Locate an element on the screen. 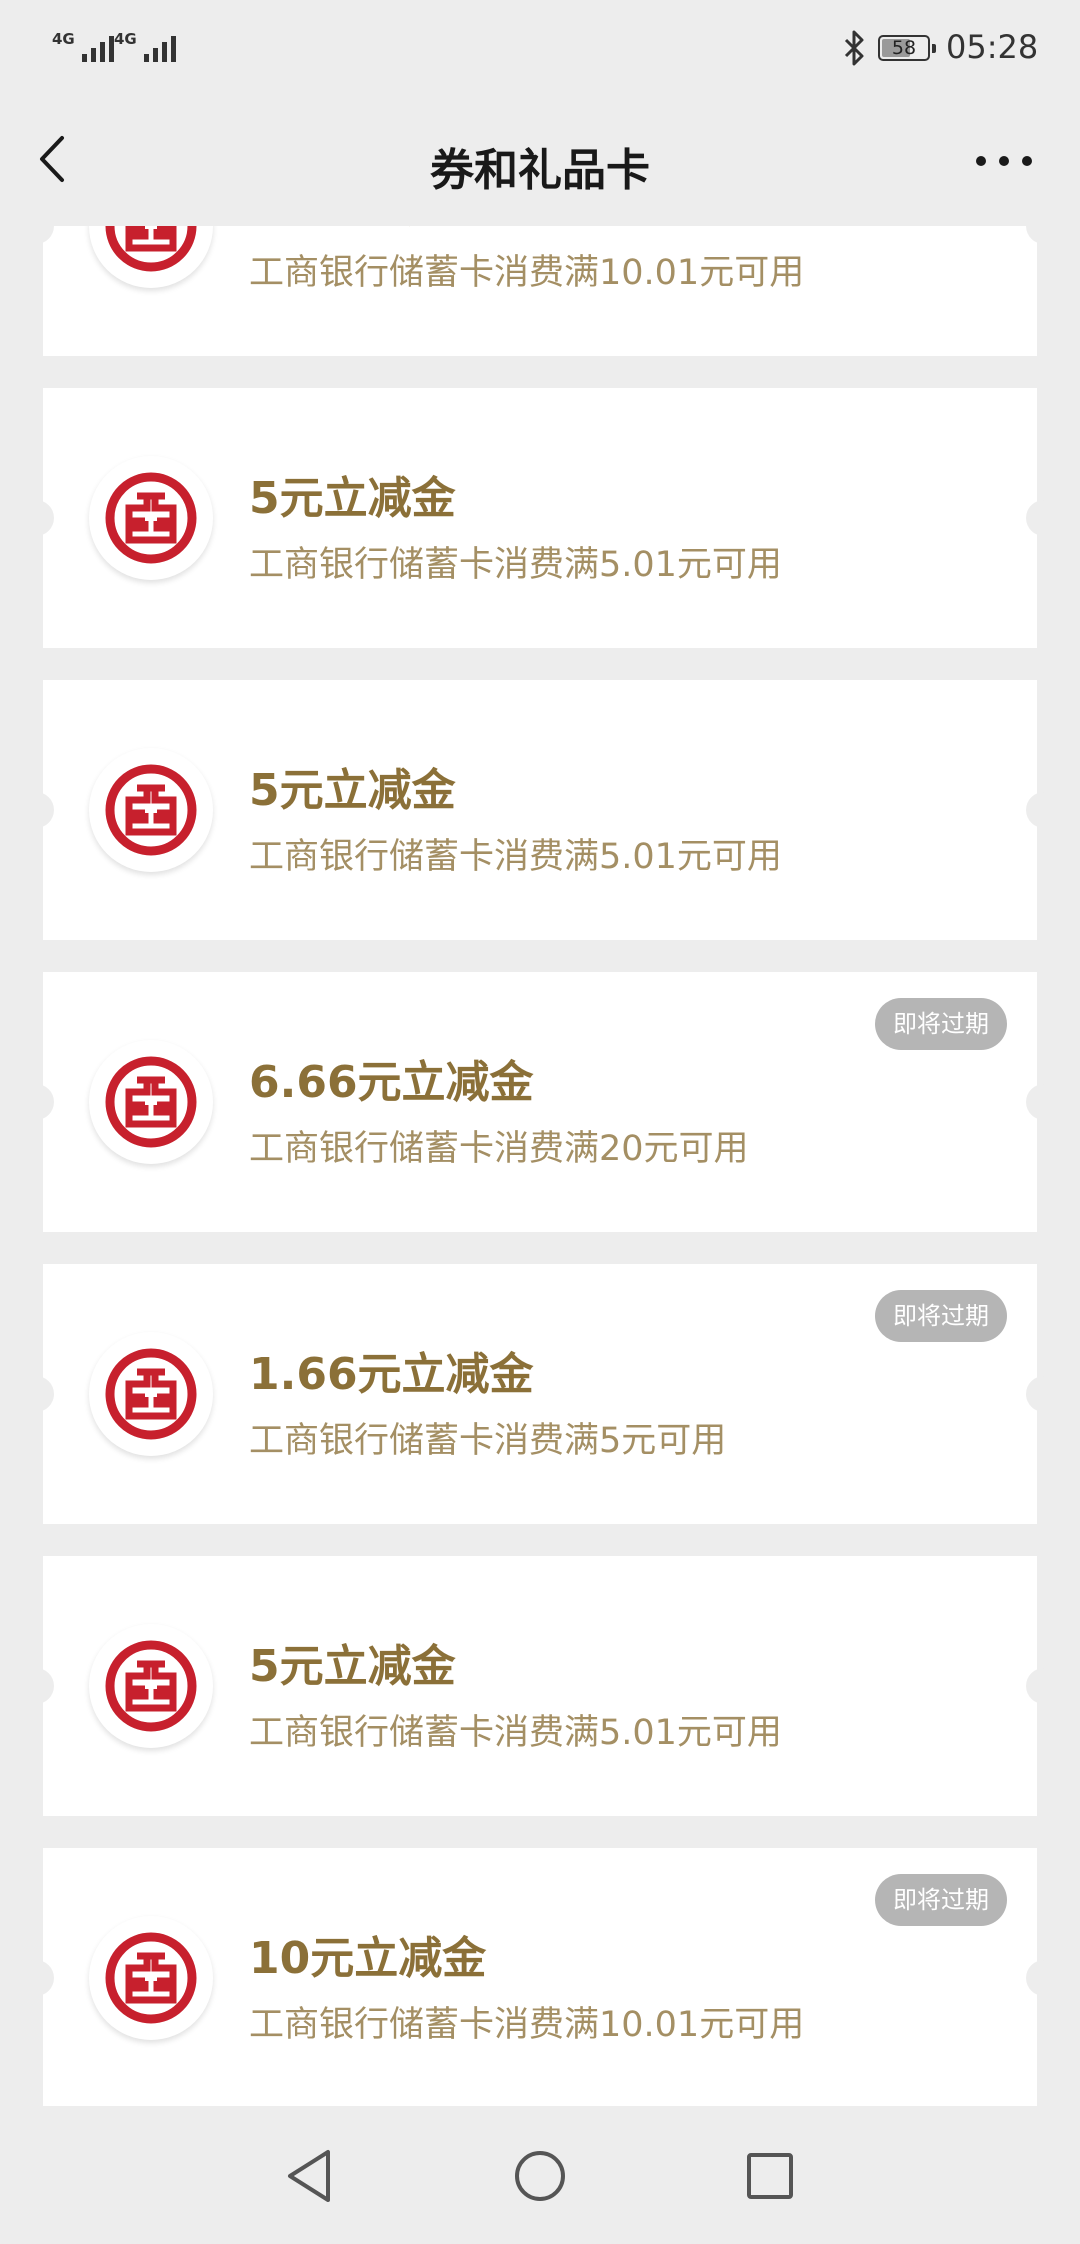 This screenshot has width=1080, height=2244. system-back-icon is located at coordinates (310, 2176).